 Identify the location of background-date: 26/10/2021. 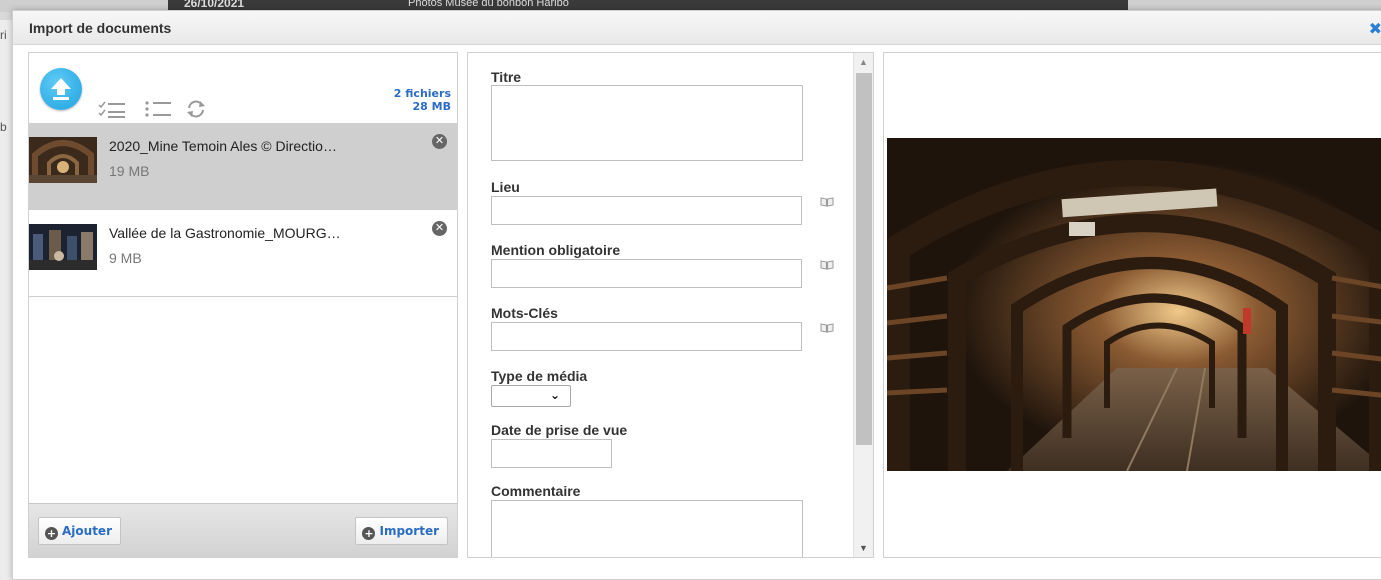
(214, 5).